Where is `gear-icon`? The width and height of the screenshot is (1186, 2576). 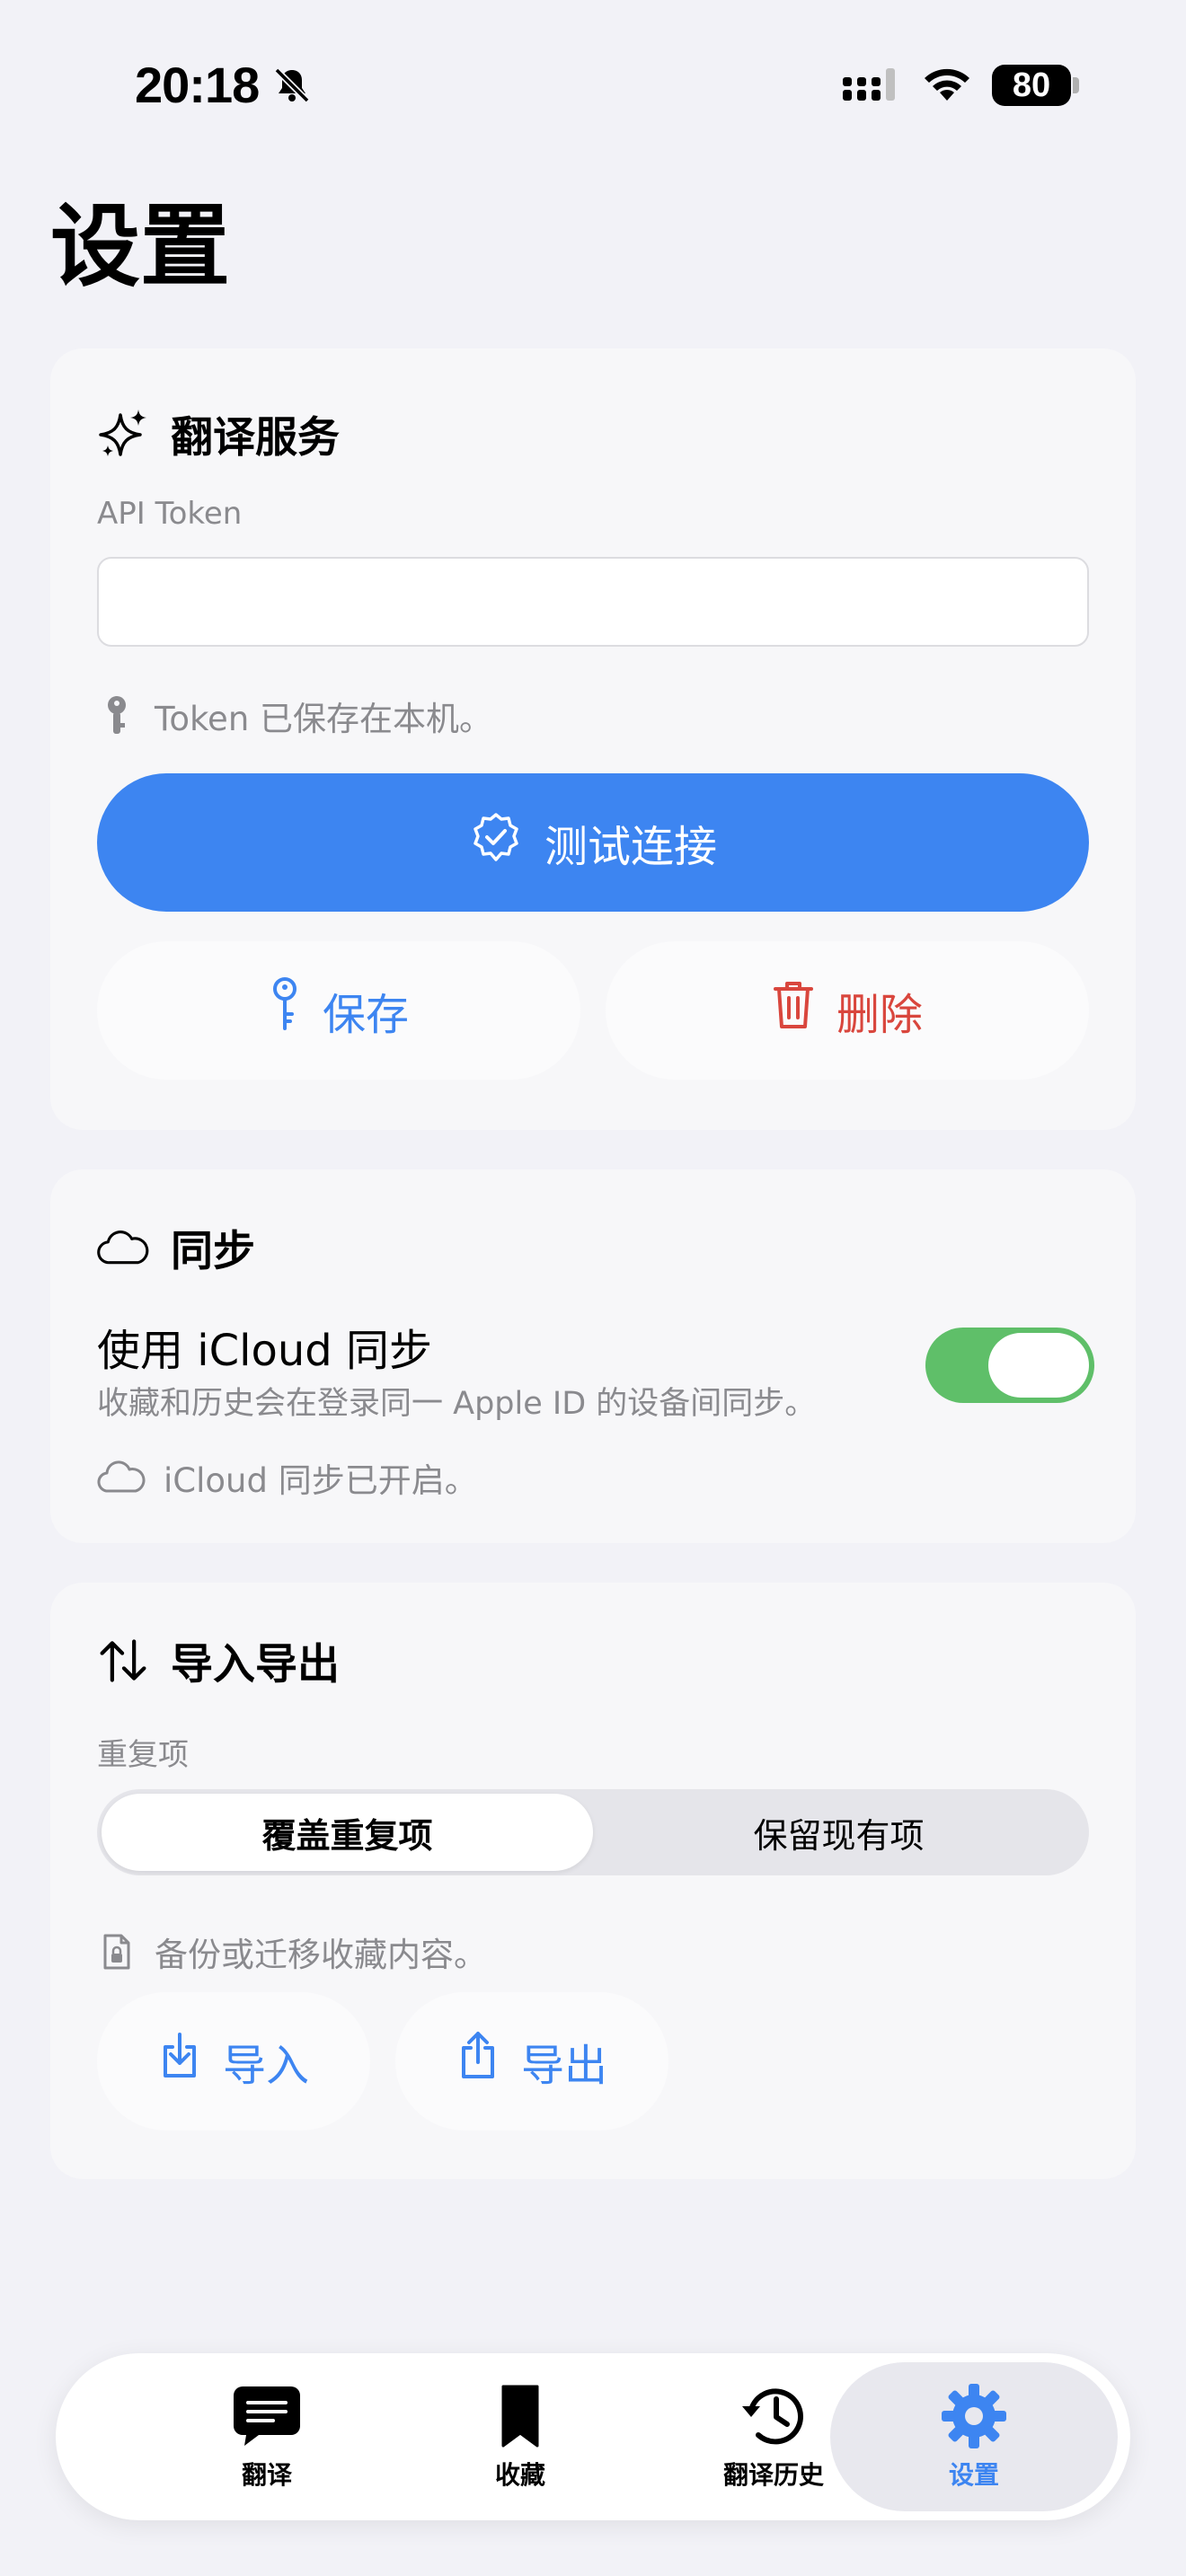 gear-icon is located at coordinates (974, 2416).